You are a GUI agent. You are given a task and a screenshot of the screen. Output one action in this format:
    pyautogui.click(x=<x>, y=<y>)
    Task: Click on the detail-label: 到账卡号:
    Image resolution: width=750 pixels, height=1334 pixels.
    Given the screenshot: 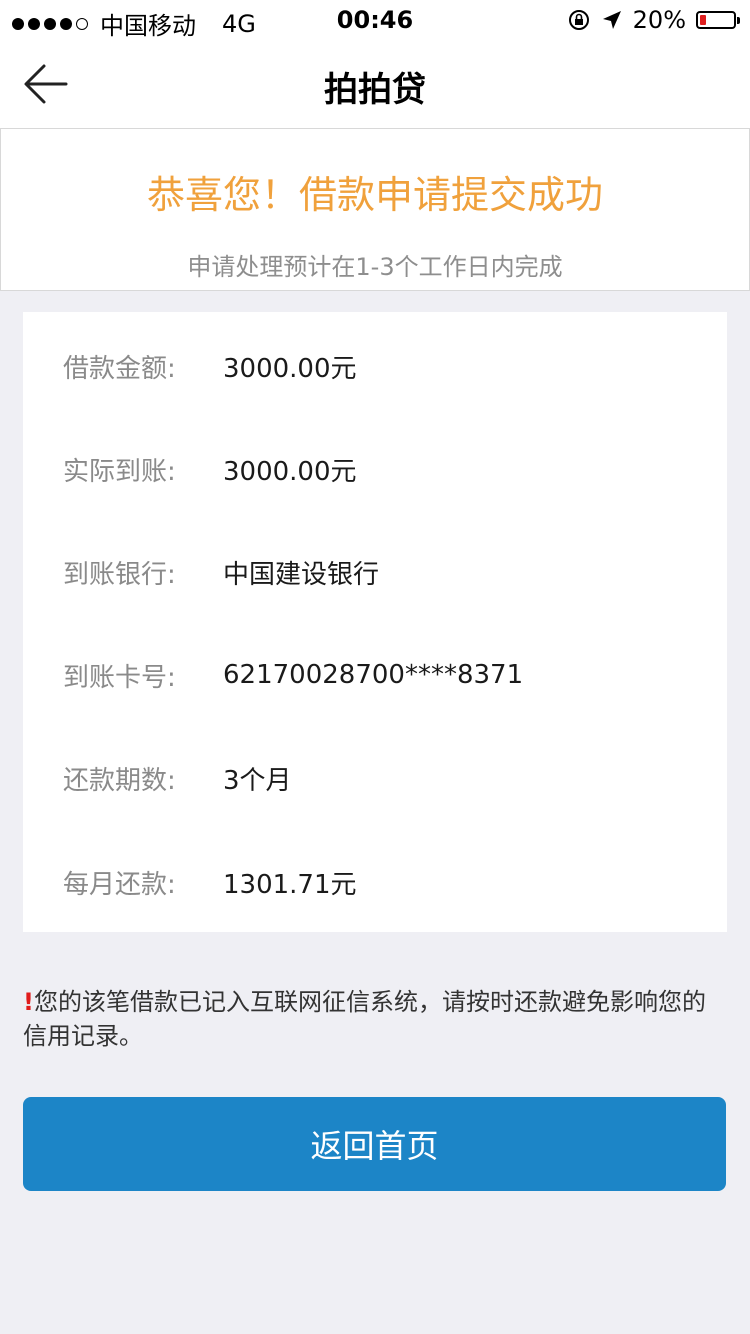 What is the action you would take?
    pyautogui.click(x=119, y=677)
    